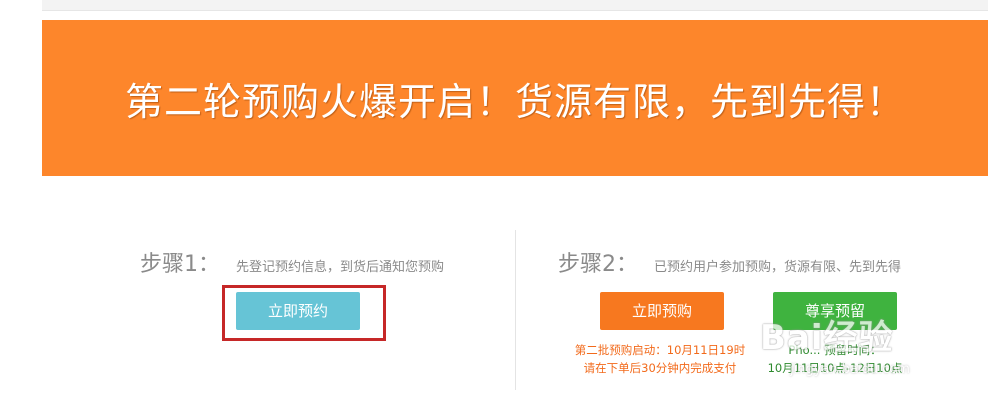  What do you see at coordinates (835, 368) in the screenshot?
I see `vip-note-line2: 10月11日10点-12日10点` at bounding box center [835, 368].